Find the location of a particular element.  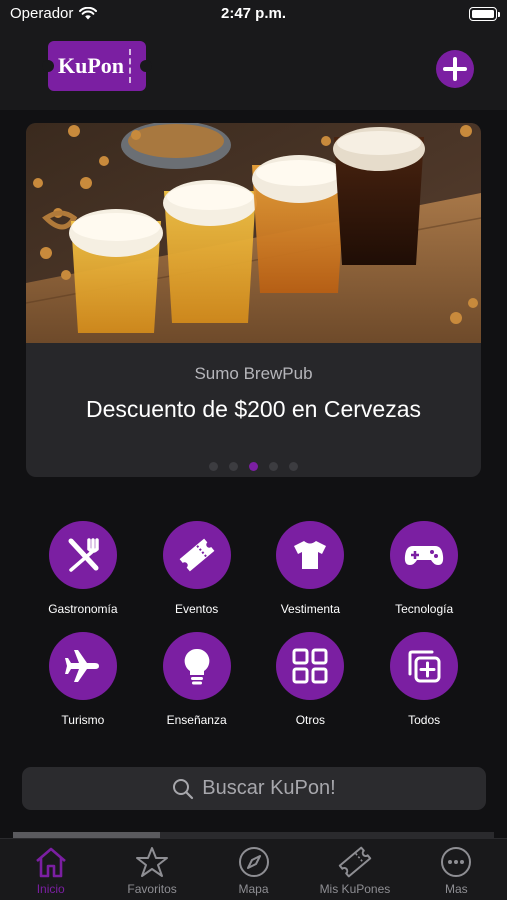

app-logo: KuPon is located at coordinates (97, 66).